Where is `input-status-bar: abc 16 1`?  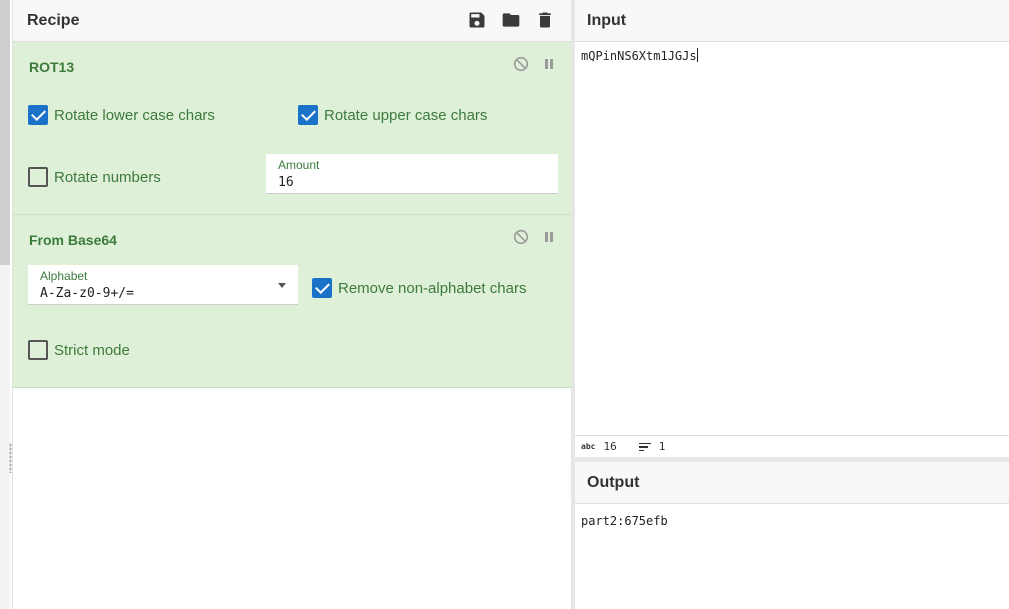
input-status-bar: abc 16 1 is located at coordinates (792, 446).